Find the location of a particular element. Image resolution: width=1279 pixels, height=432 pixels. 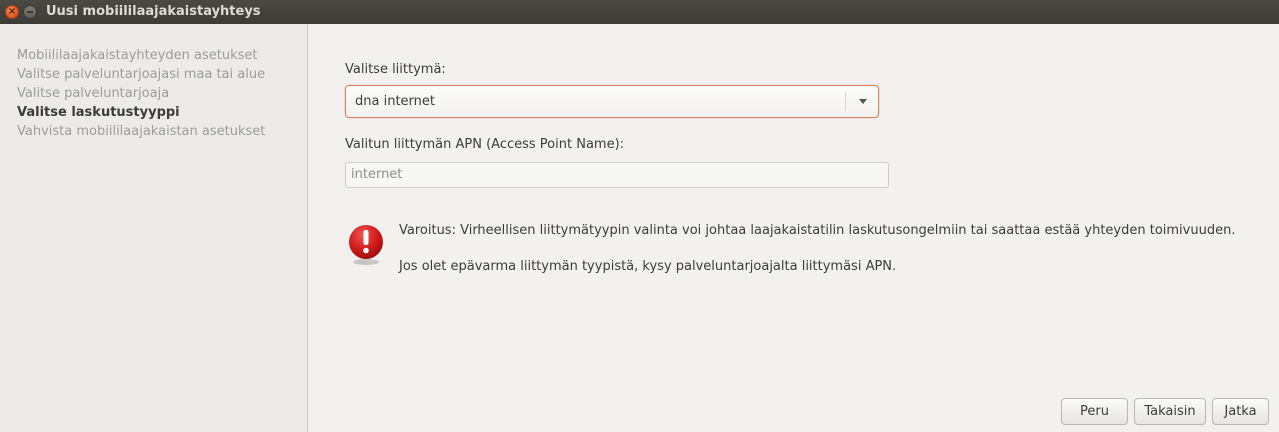

step-item: Mobiililaajakaistayhteyden asetukset is located at coordinates (137, 55).